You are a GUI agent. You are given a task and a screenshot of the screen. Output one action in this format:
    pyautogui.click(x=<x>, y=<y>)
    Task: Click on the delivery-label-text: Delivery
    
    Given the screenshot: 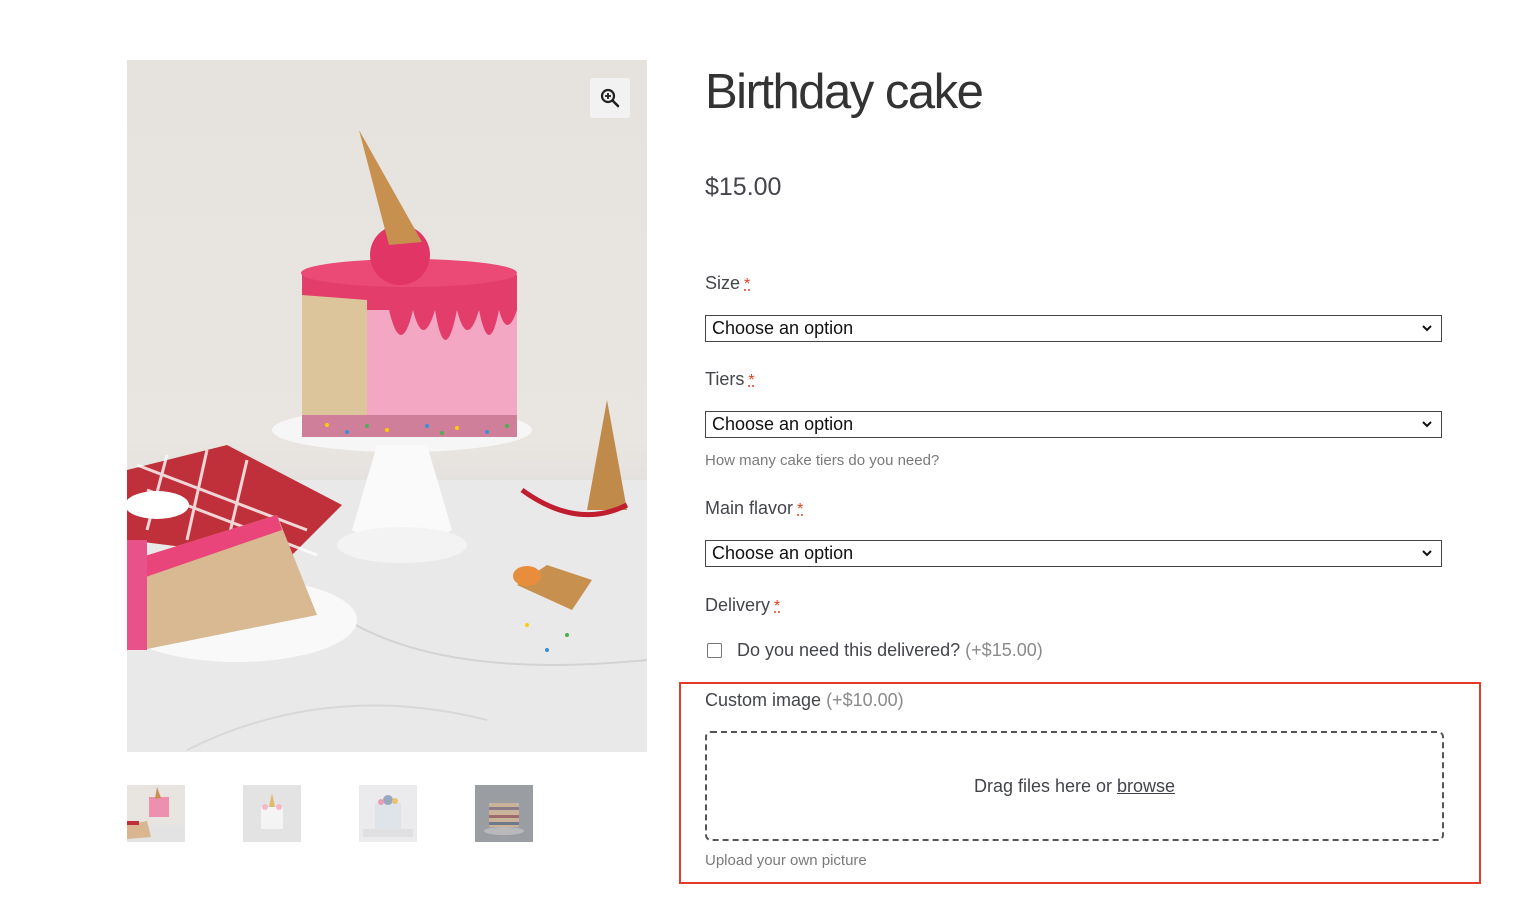 What is the action you would take?
    pyautogui.click(x=738, y=605)
    